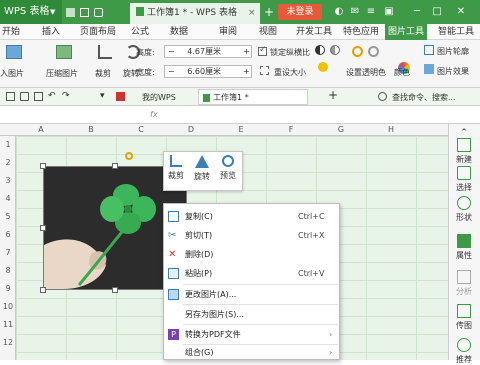  Describe the element at coordinates (464, 247) in the screenshot. I see `sidebar-item-properties: 属性` at that location.